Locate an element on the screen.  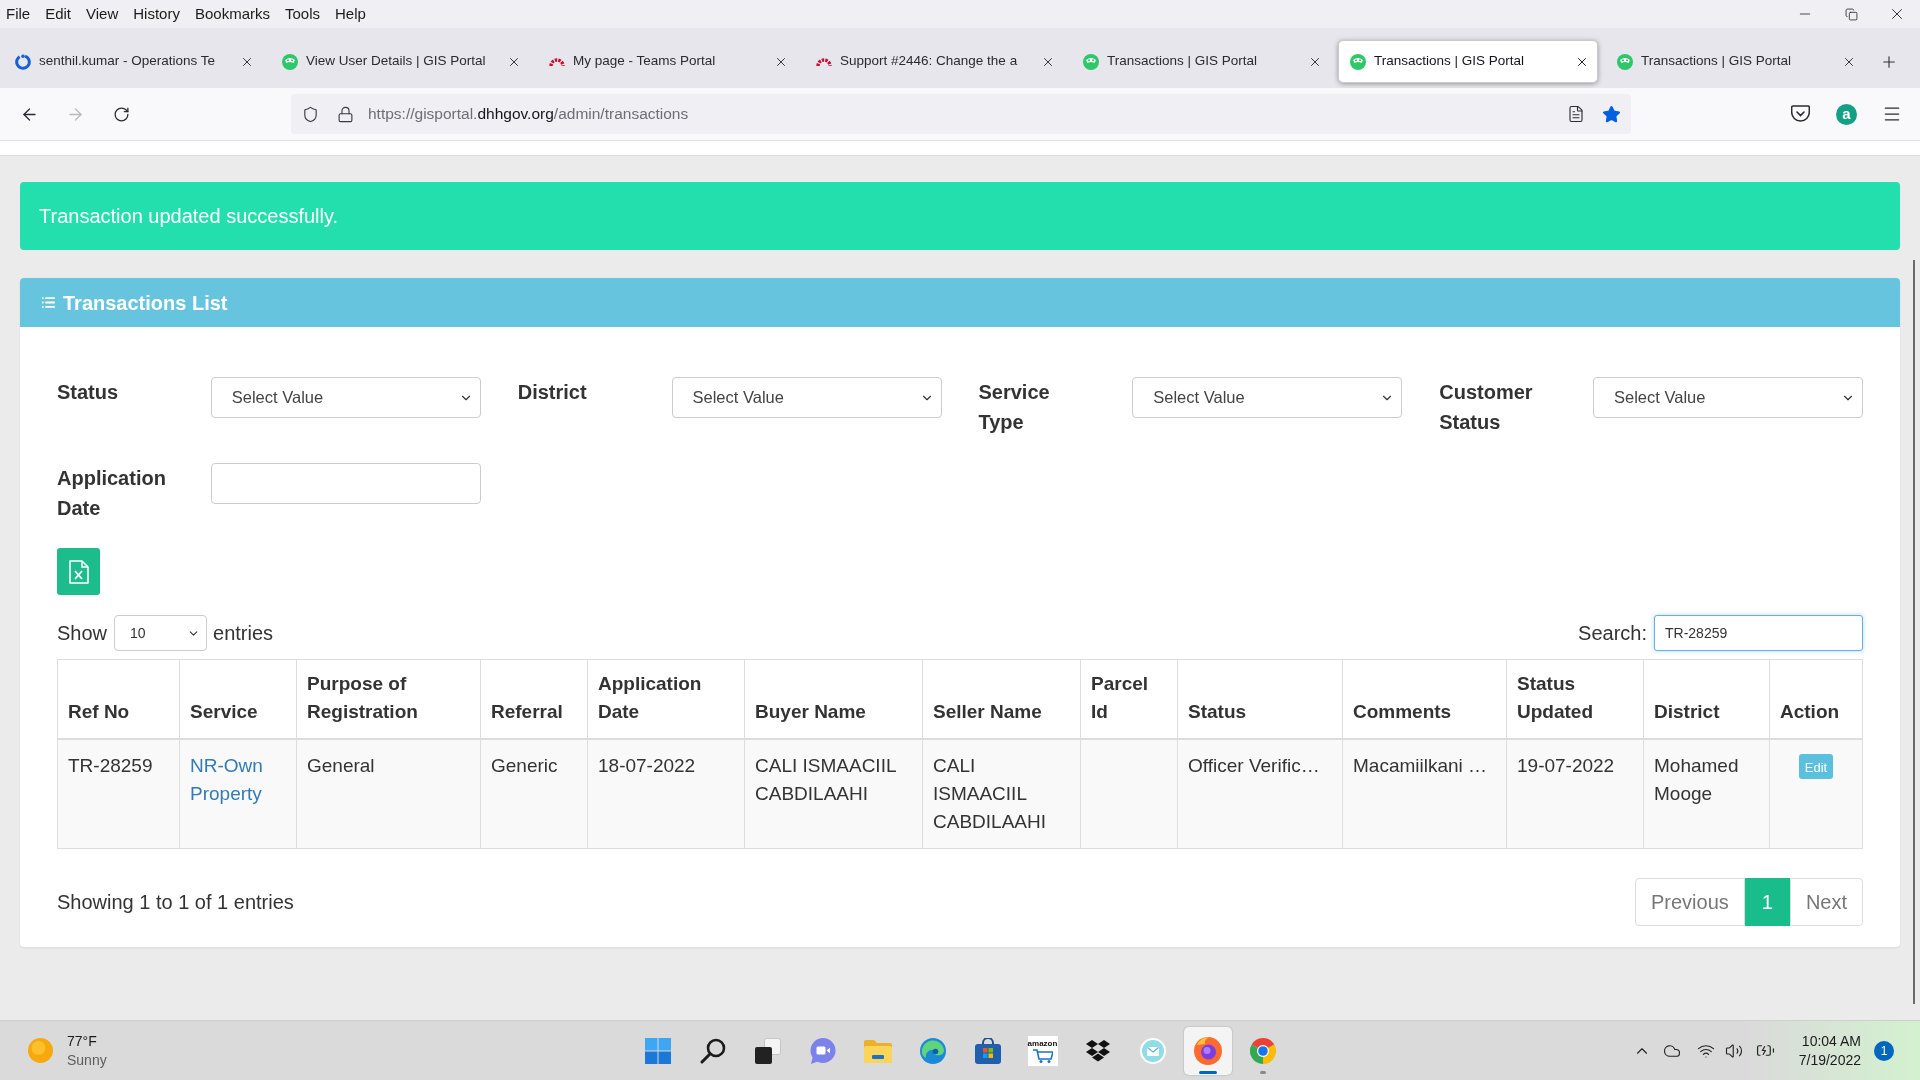
chevron-shield-icon is located at coordinates (1800, 114).